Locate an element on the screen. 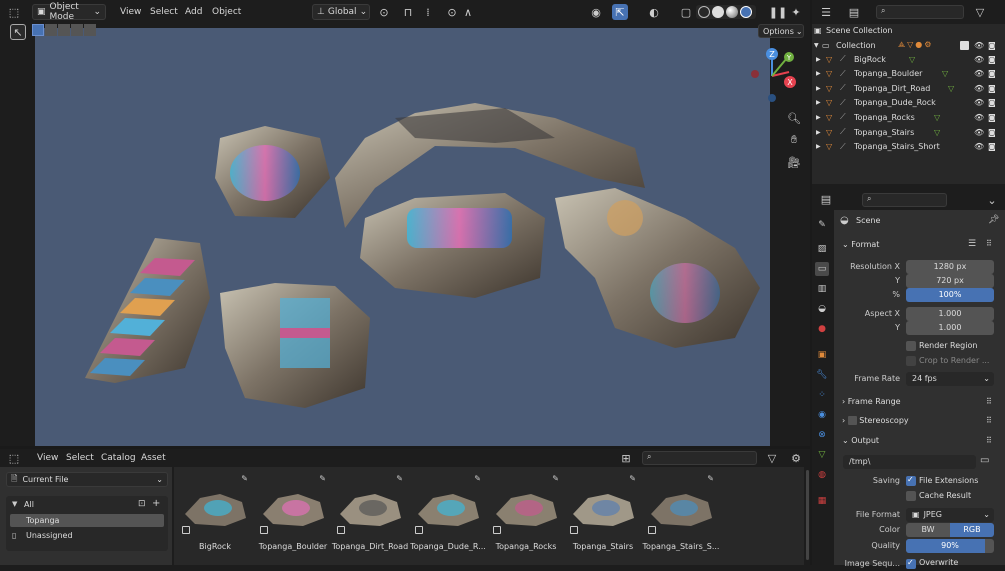  navigation-gizmo: X Z Y is located at coordinates (772, 76).